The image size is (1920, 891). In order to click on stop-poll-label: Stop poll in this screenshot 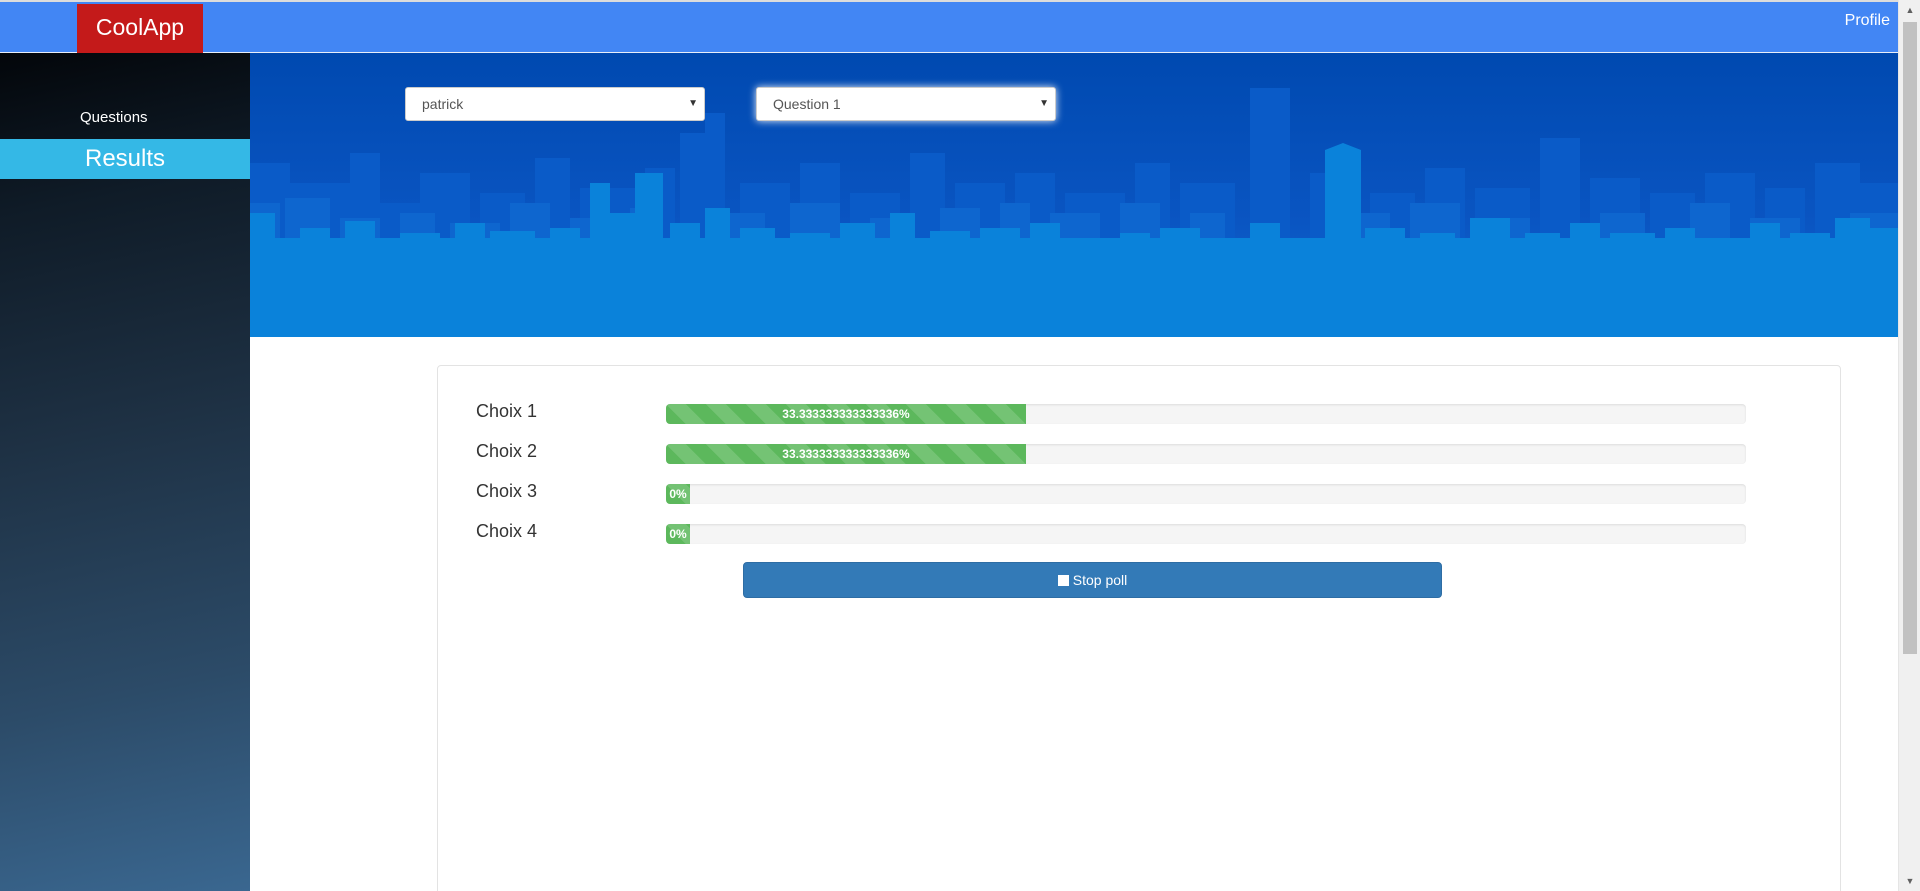, I will do `click(1100, 580)`.